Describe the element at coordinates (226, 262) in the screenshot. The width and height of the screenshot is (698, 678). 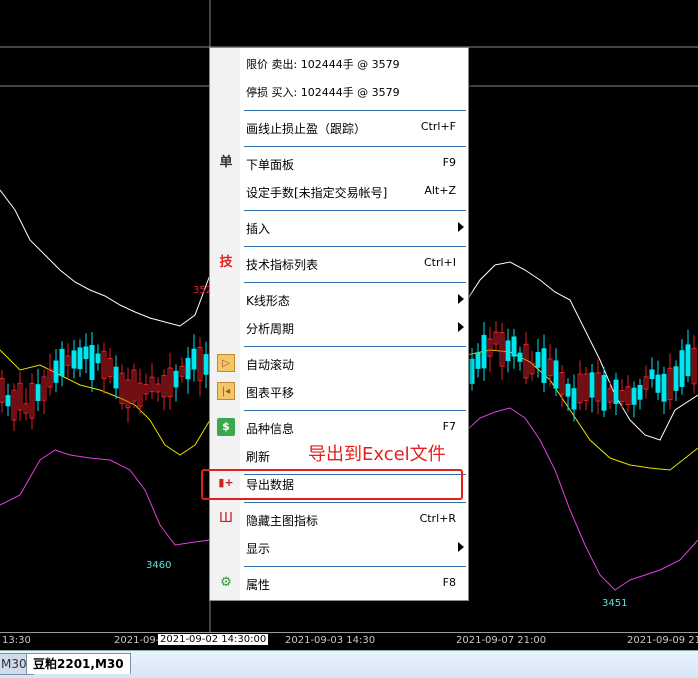
I see `indicator-icon: 技` at that location.